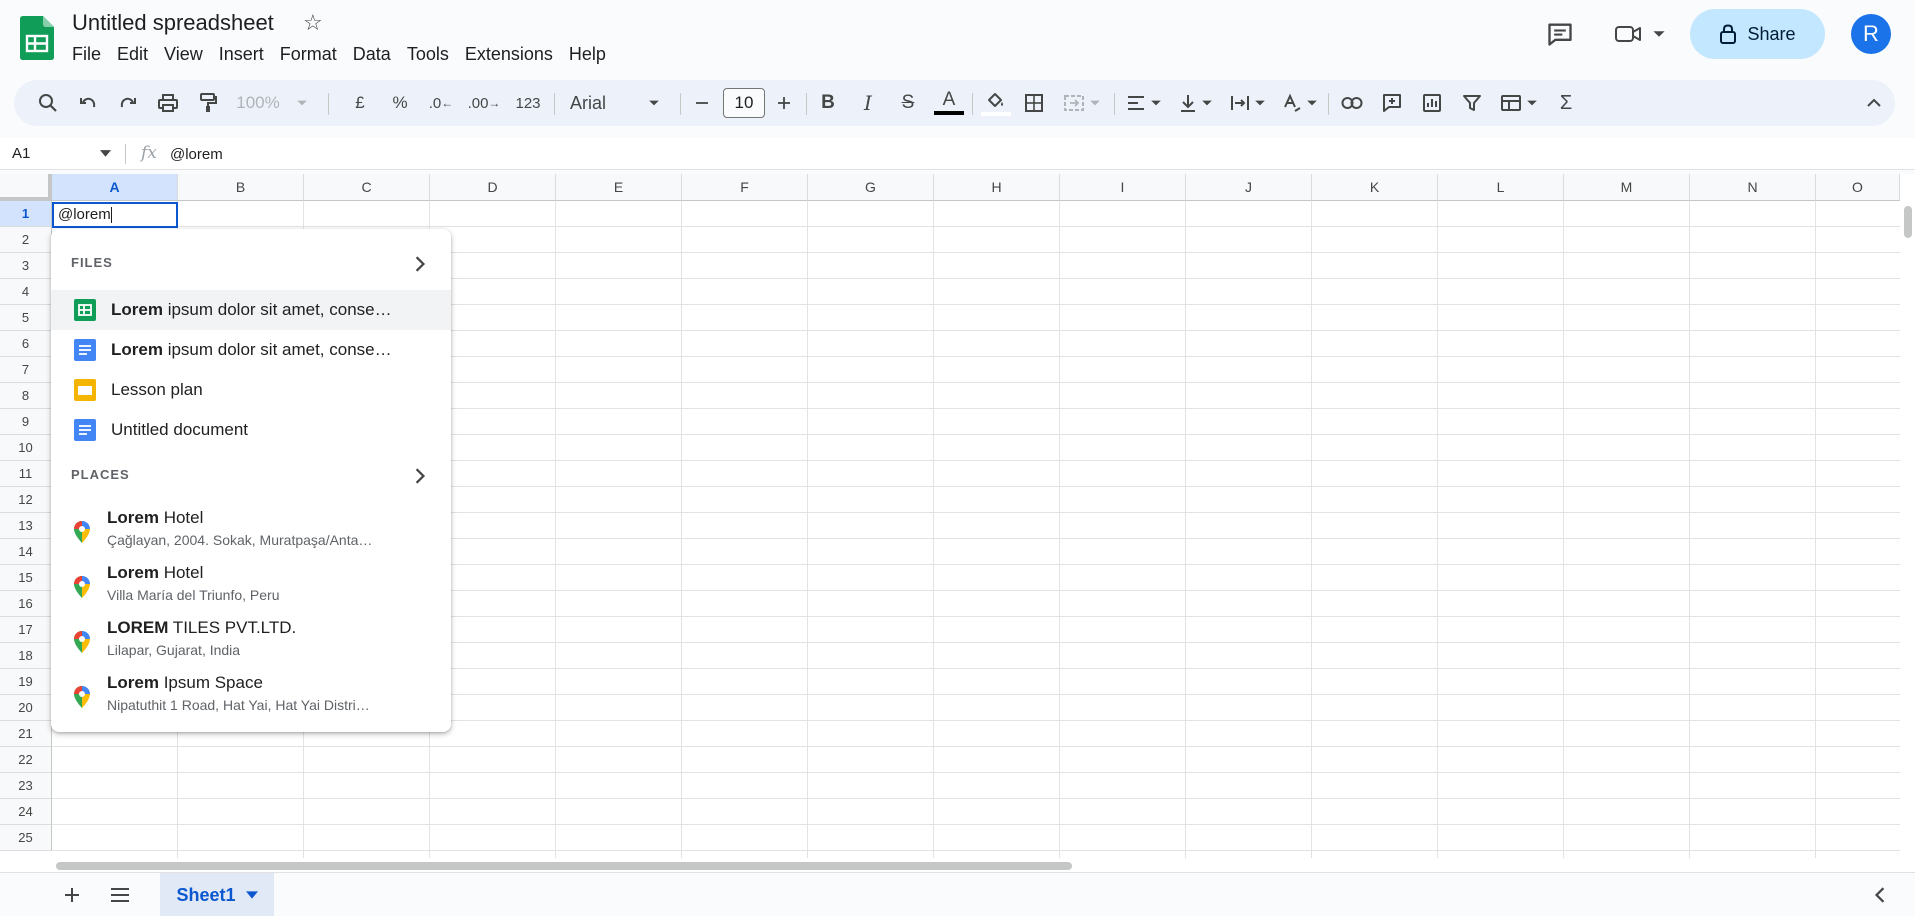  Describe the element at coordinates (26, 474) in the screenshot. I see `row-header-11: 11` at that location.